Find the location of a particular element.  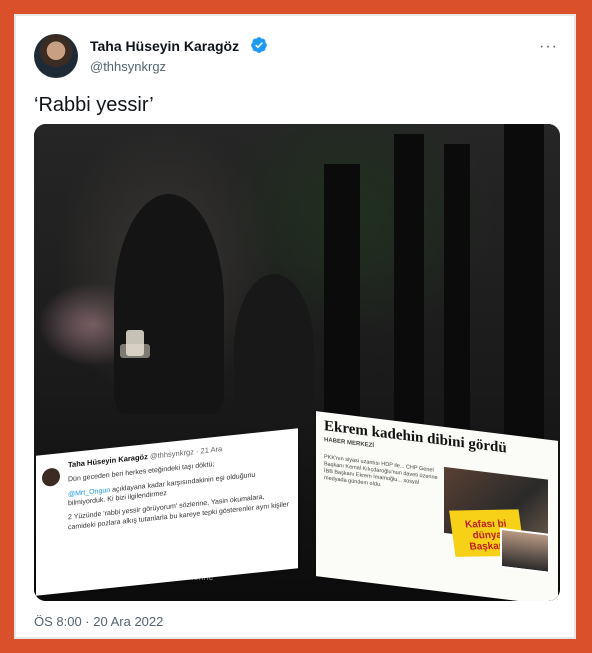

tweet-timestamp: ÖS 8:00 · 20 Ara 2022 is located at coordinates (98, 621).